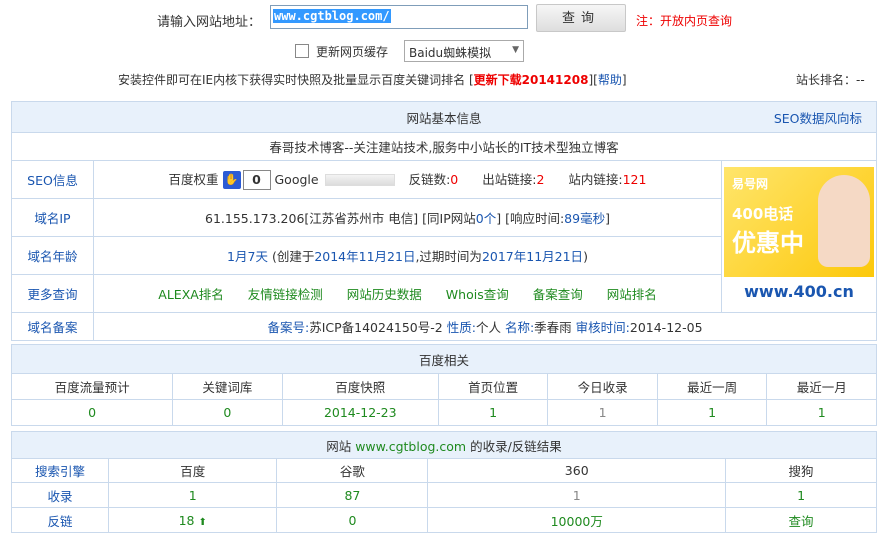 The height and width of the screenshot is (536, 890). Describe the element at coordinates (359, 180) in the screenshot. I see `google-pr-bar` at that location.